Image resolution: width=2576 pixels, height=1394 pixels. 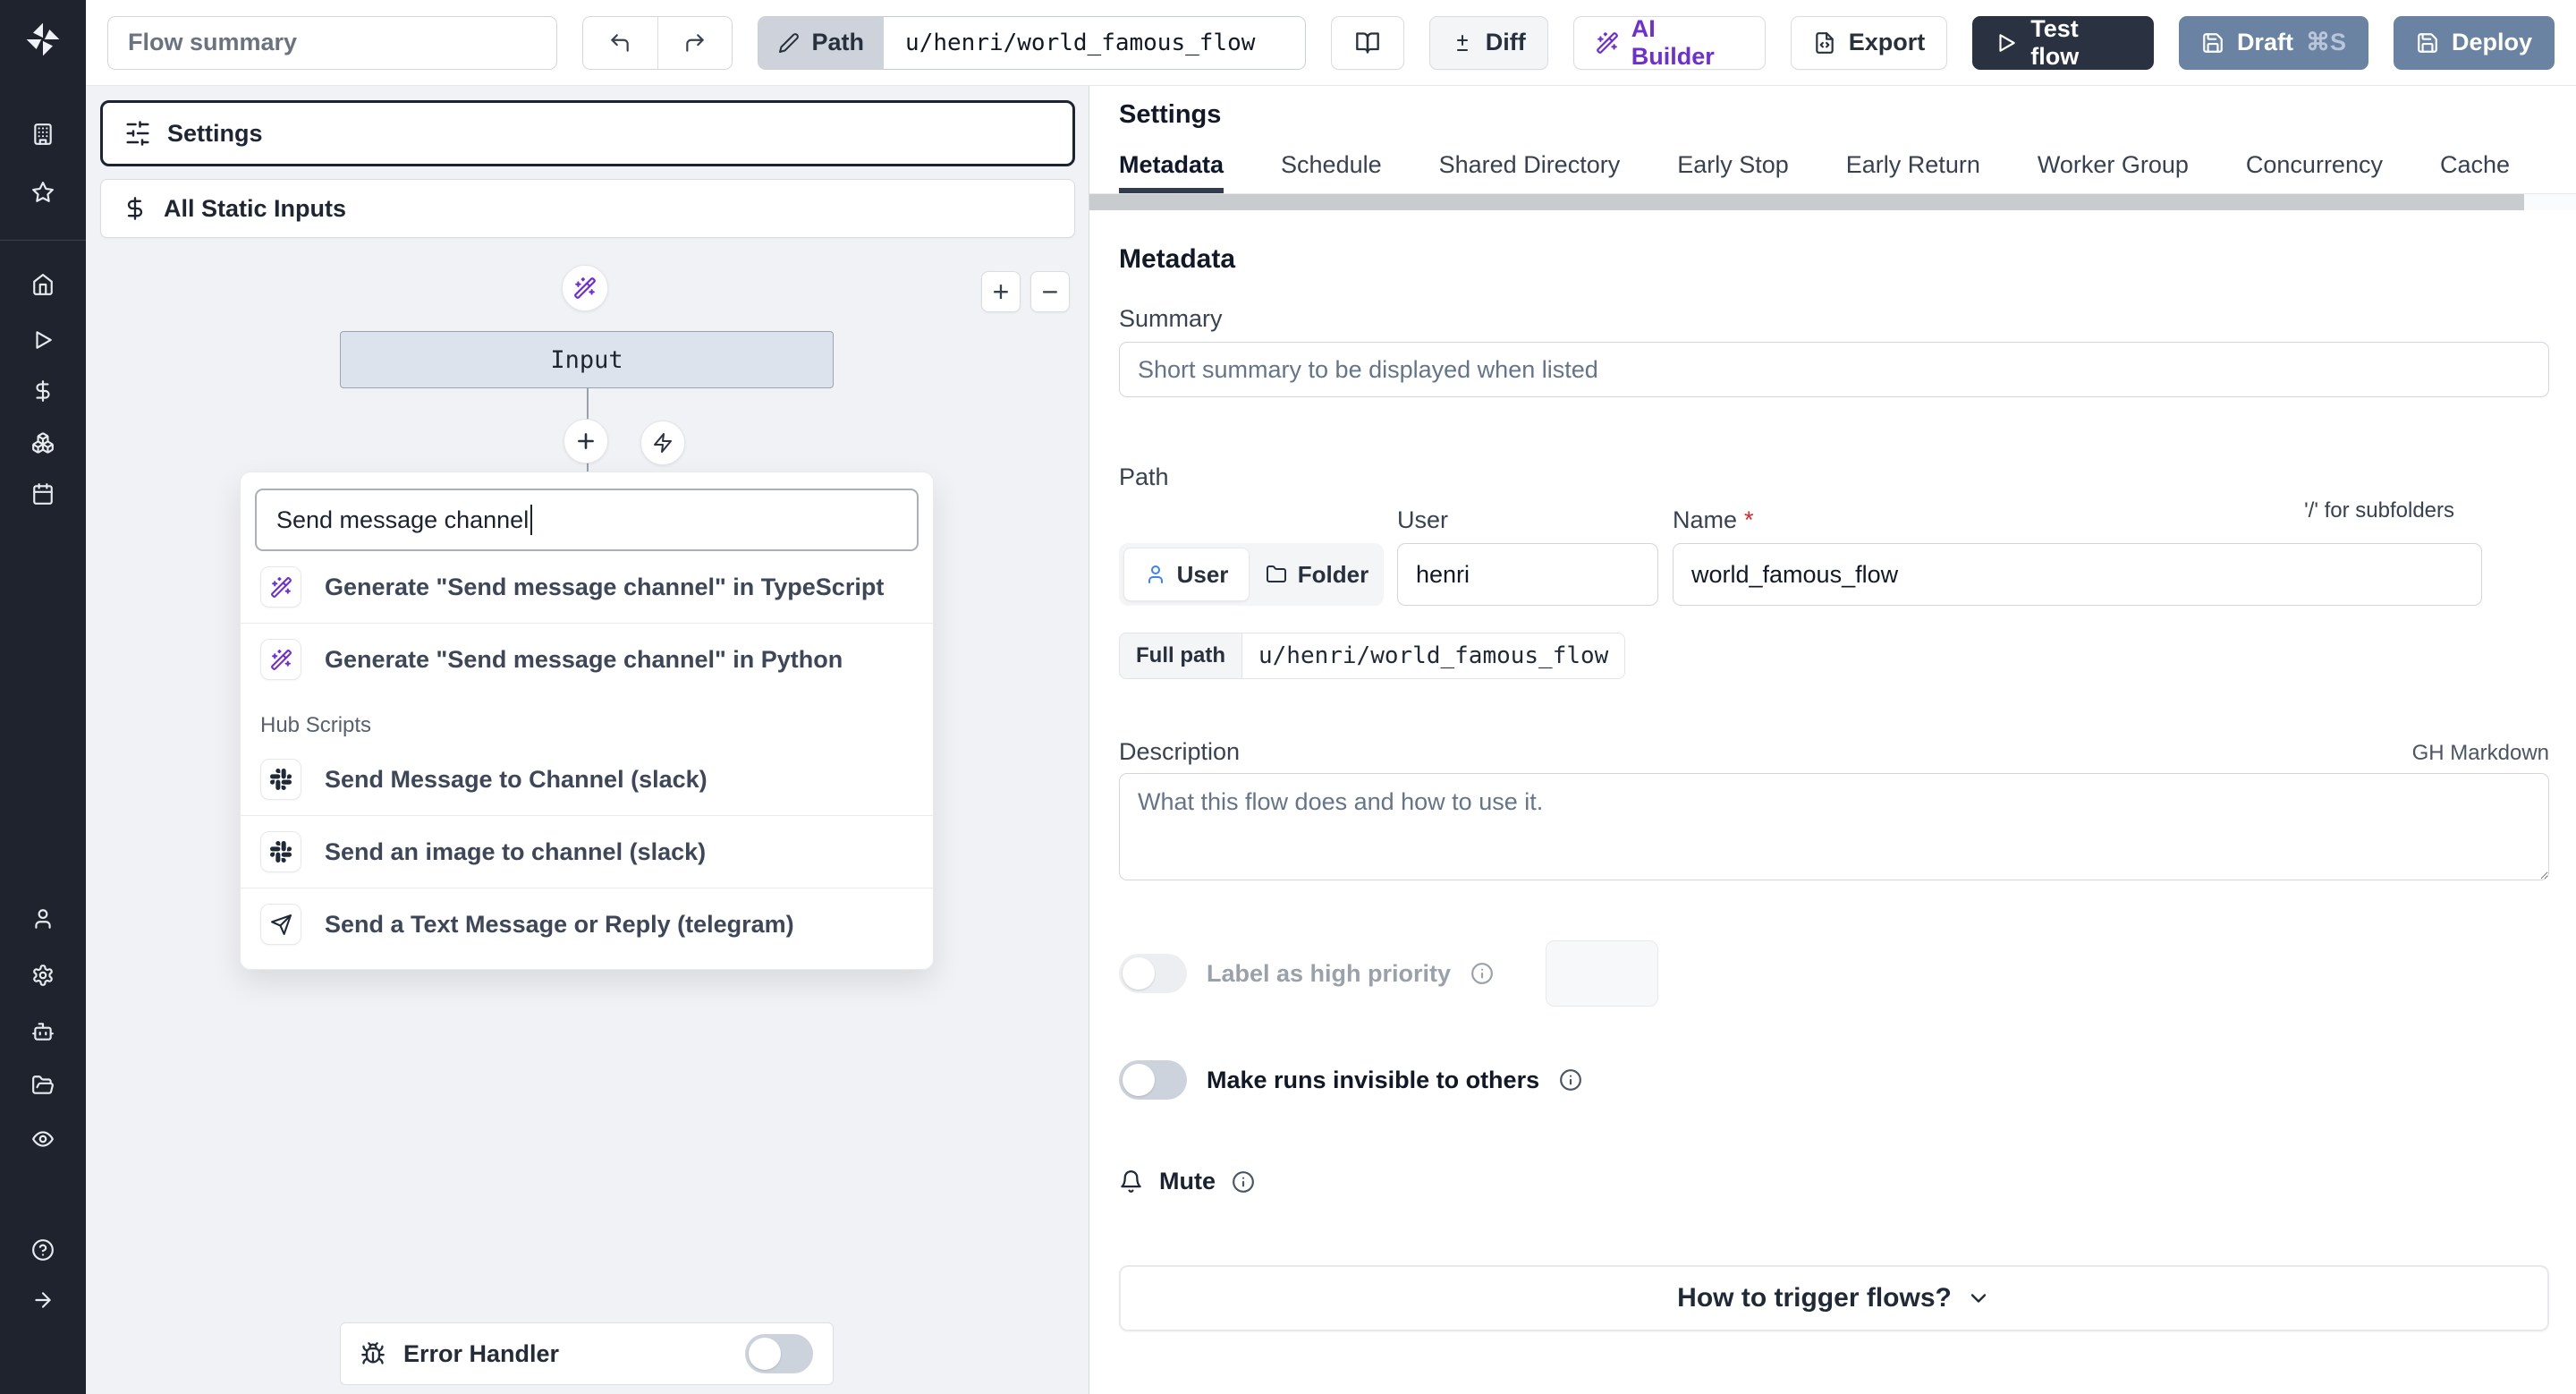 I want to click on static-inputs-node: All Static Inputs, so click(x=587, y=208).